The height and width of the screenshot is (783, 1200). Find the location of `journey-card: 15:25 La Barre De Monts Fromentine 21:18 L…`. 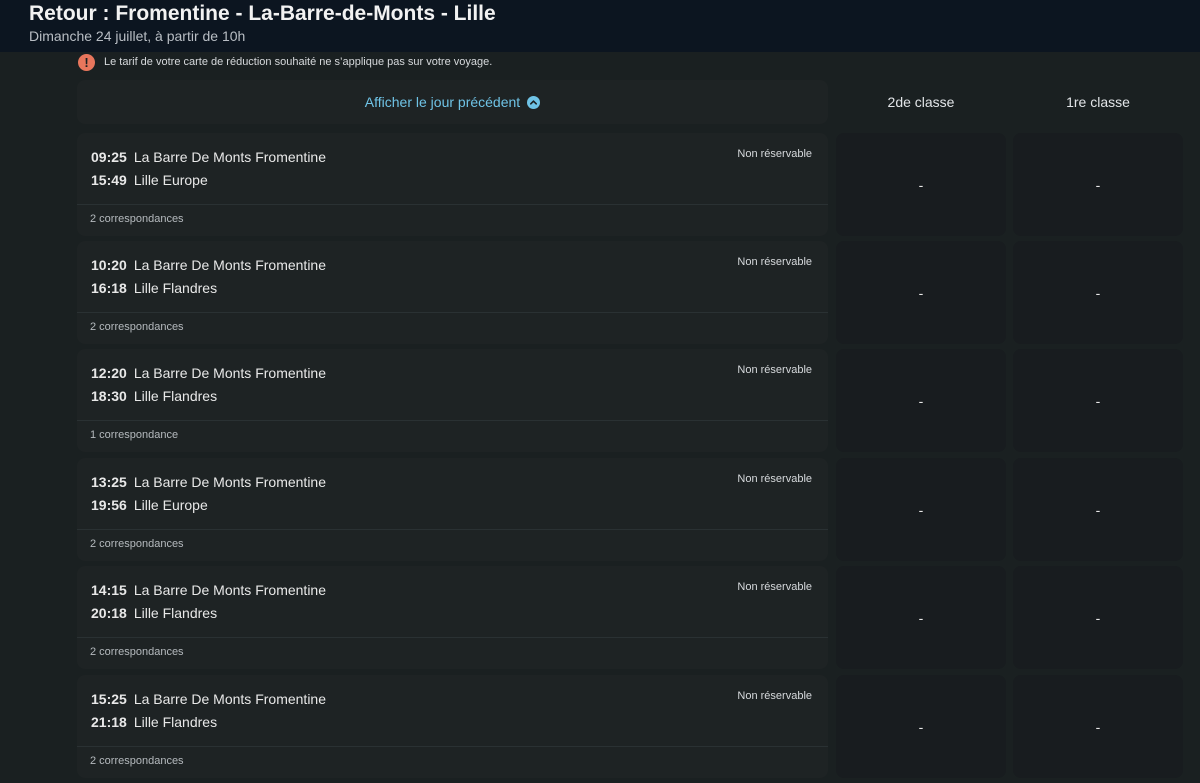

journey-card: 15:25 La Barre De Monts Fromentine 21:18 L… is located at coordinates (452, 726).